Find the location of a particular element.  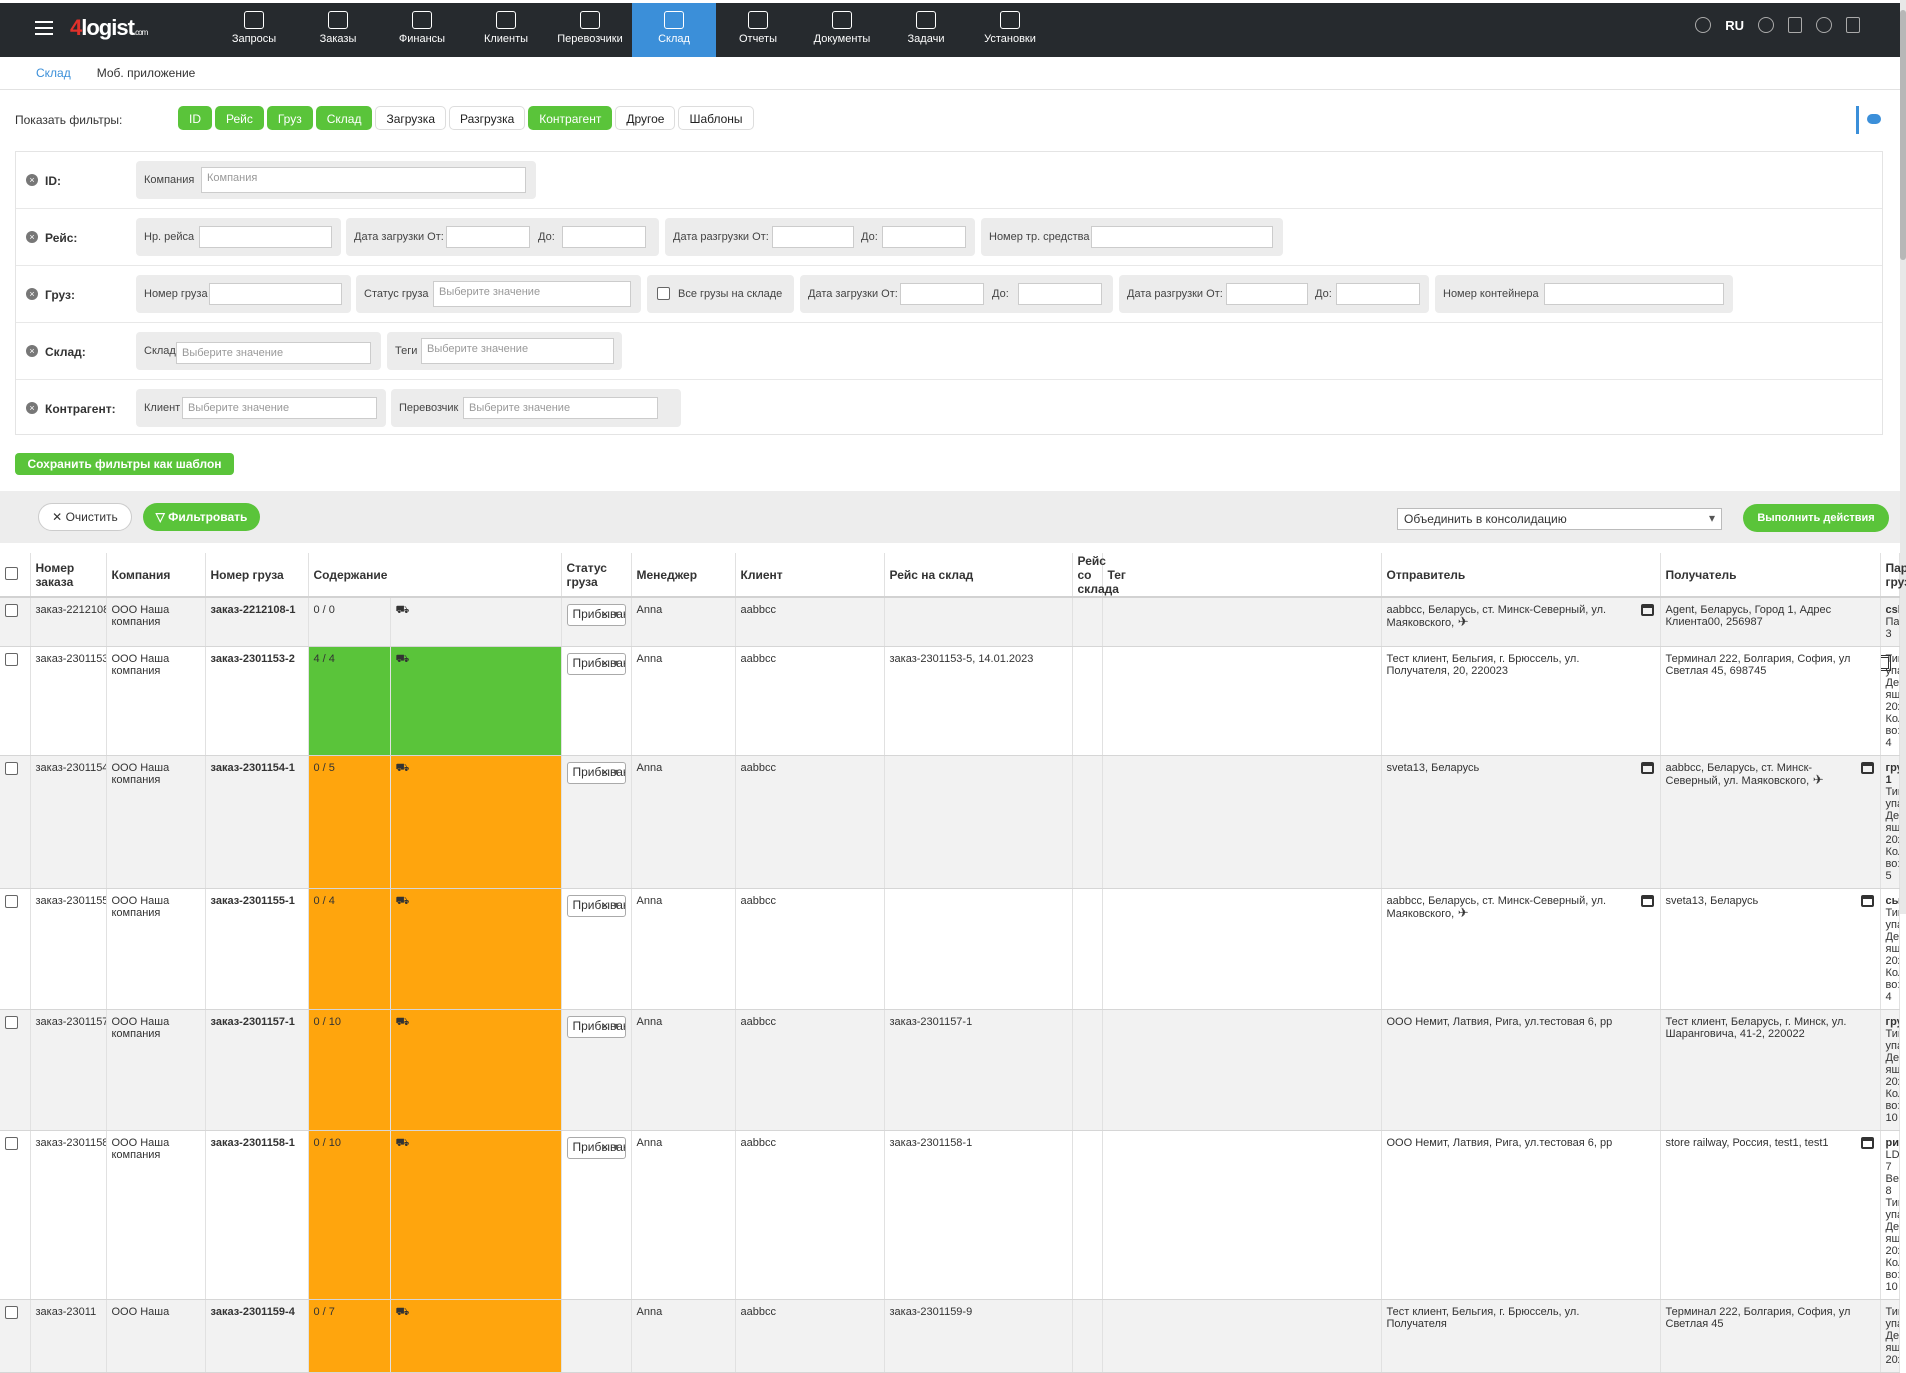

page-scrollbar is located at coordinates (1903, 457).